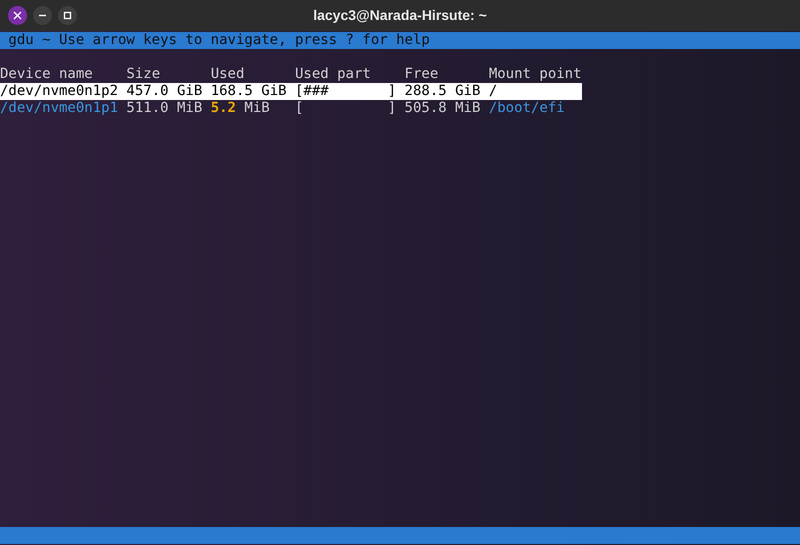 The image size is (800, 545). Describe the element at coordinates (144, 74) in the screenshot. I see `column-header: Size` at that location.